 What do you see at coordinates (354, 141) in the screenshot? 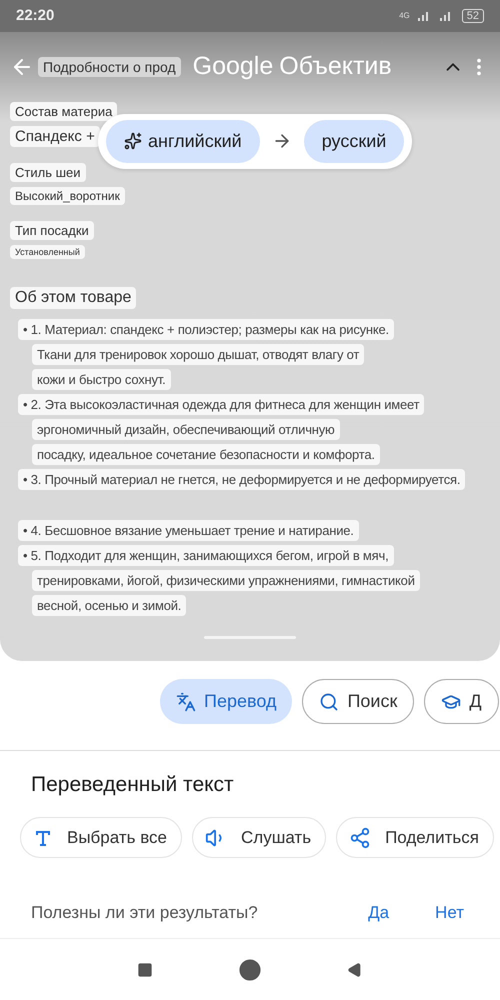
I see `target-language: русский` at bounding box center [354, 141].